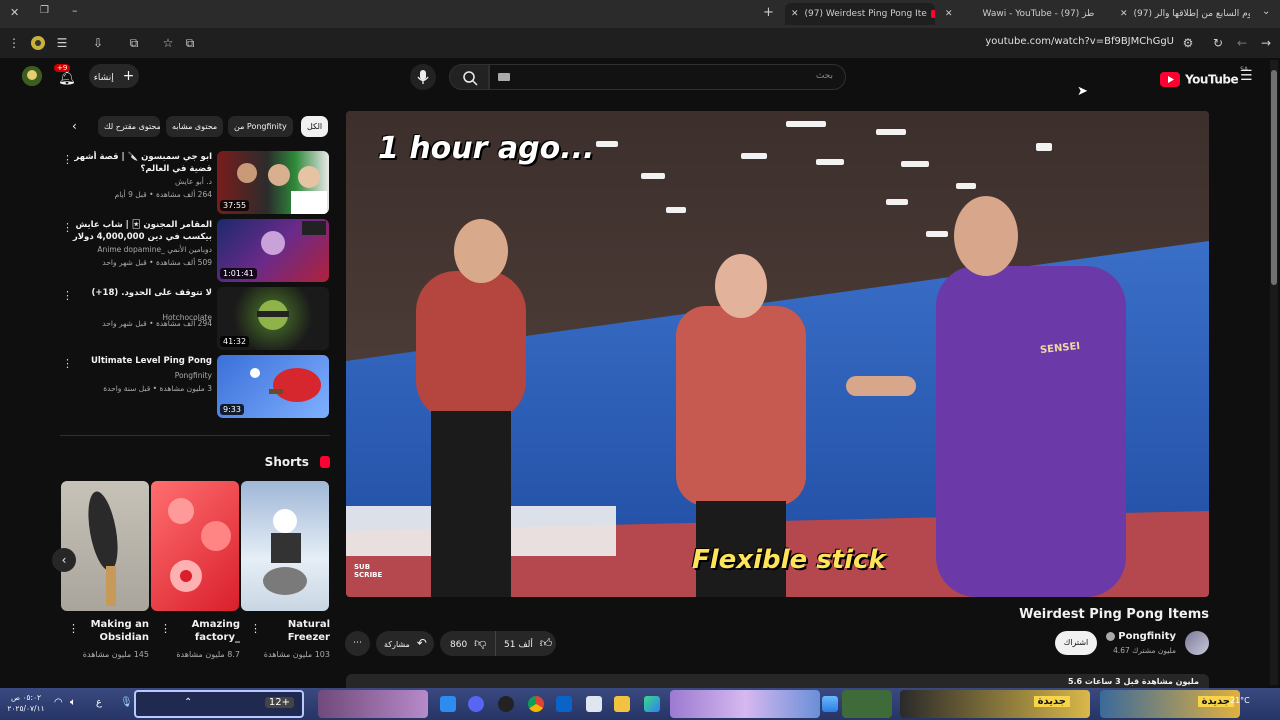  I want to click on channel-name-text: Pongfinity, so click(1147, 636).